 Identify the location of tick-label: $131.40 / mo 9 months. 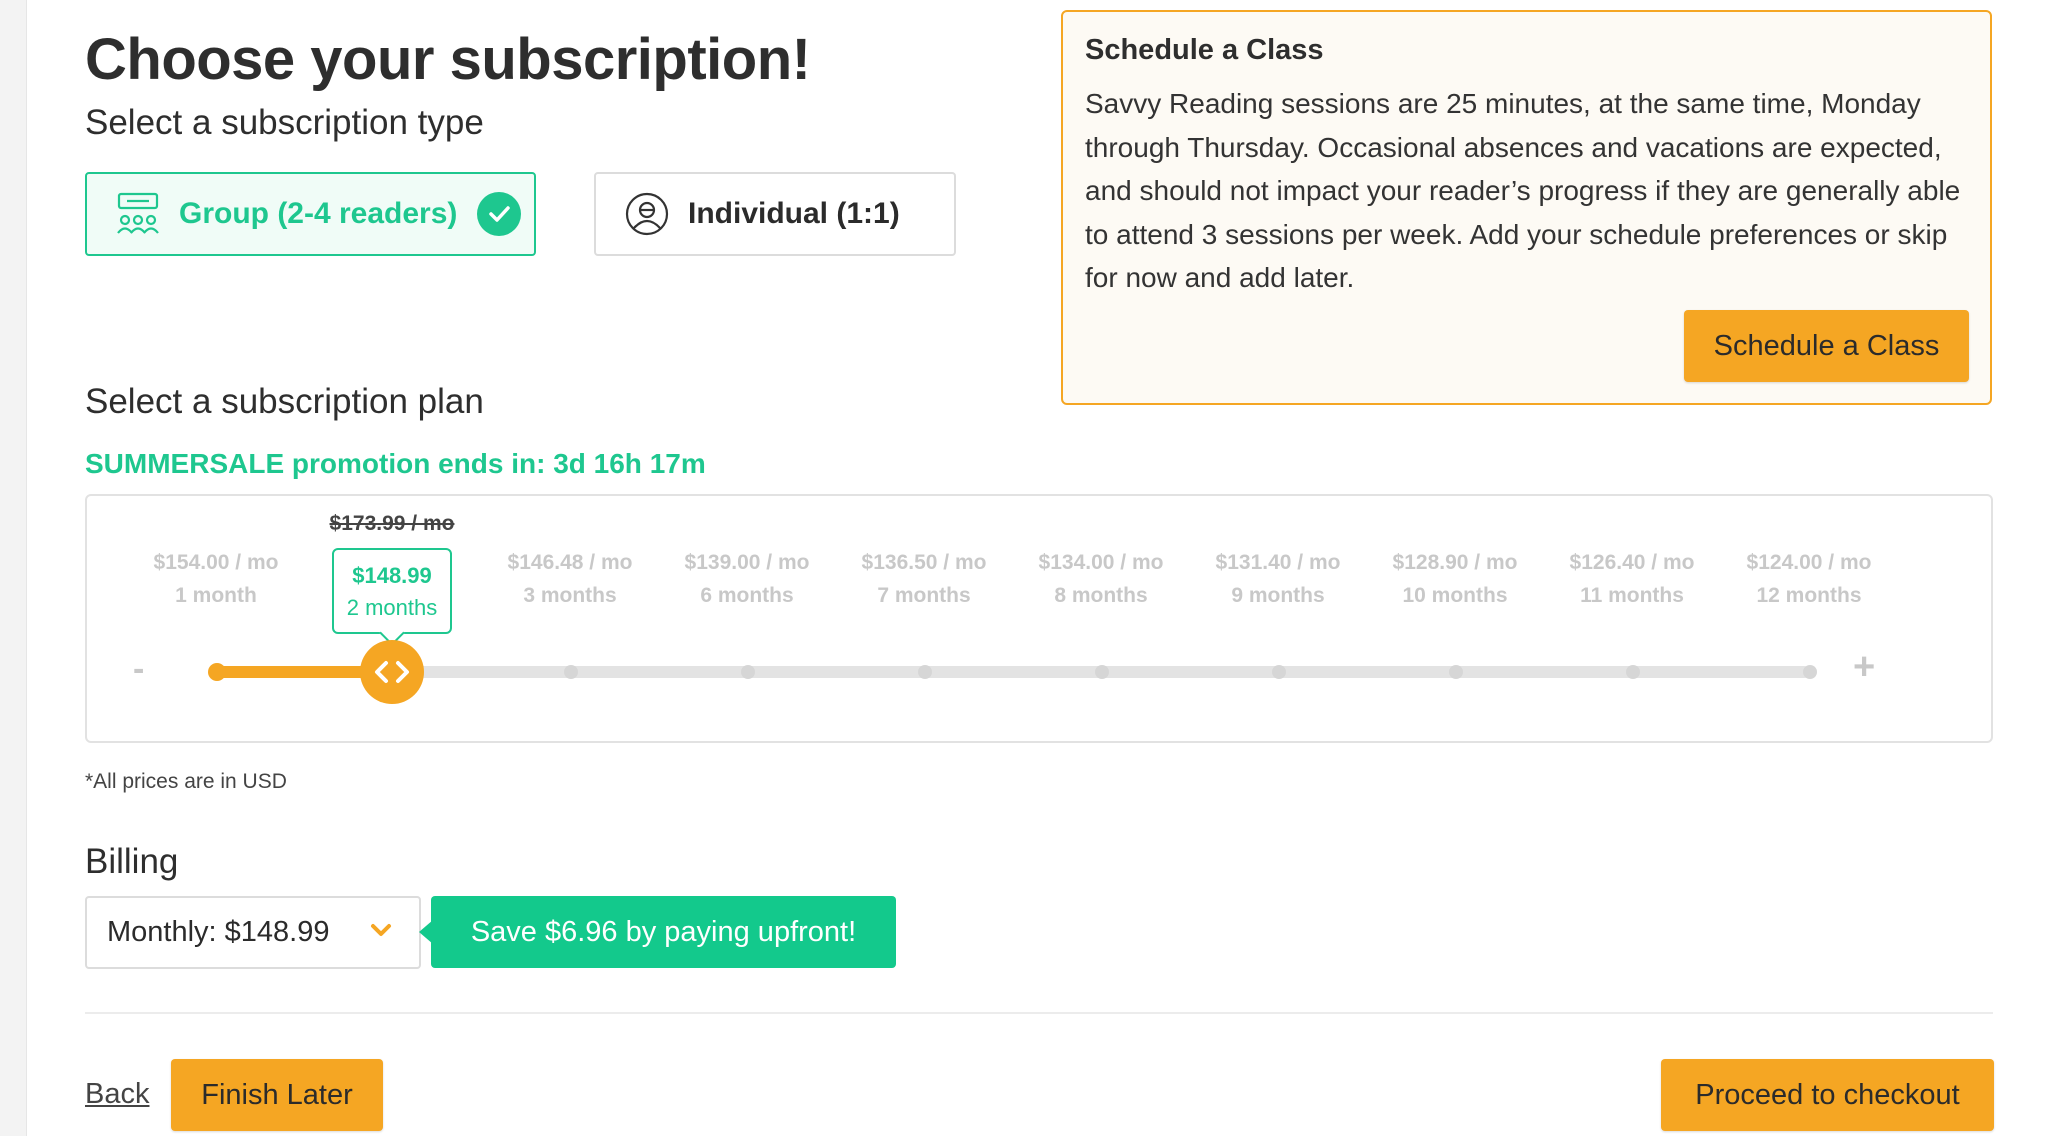
(1278, 579).